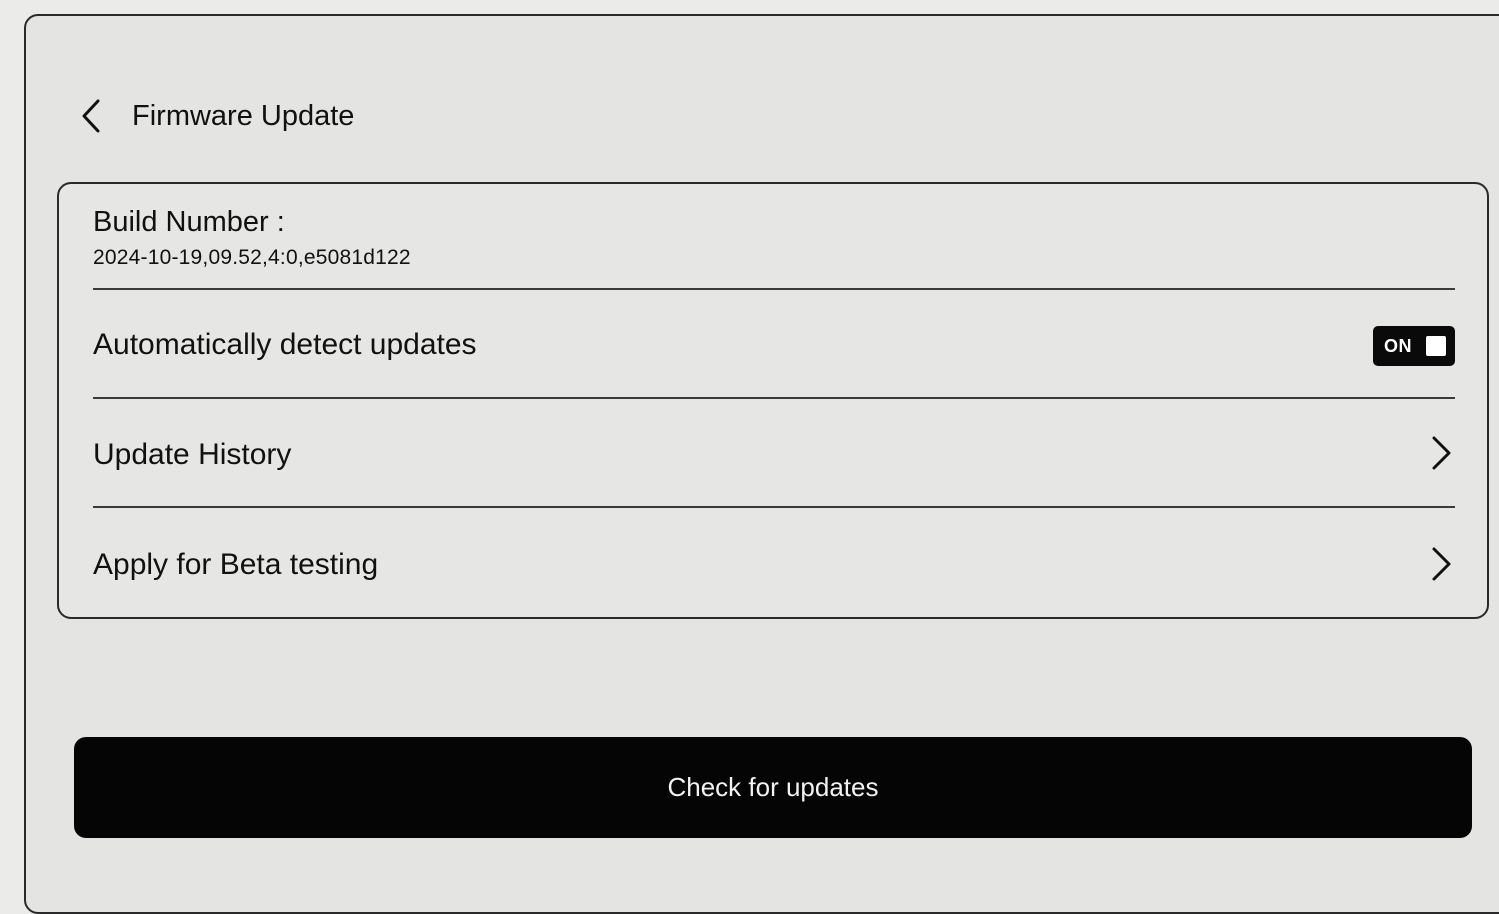  Describe the element at coordinates (1398, 345) in the screenshot. I see `toggle-state-text: ON` at that location.